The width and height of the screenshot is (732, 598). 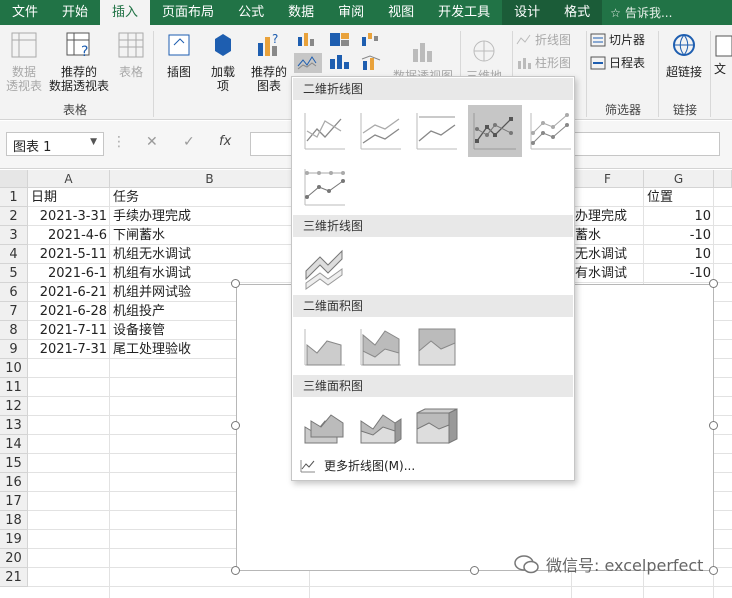 What do you see at coordinates (401, 12) in the screenshot?
I see `tab-view: 视图` at bounding box center [401, 12].